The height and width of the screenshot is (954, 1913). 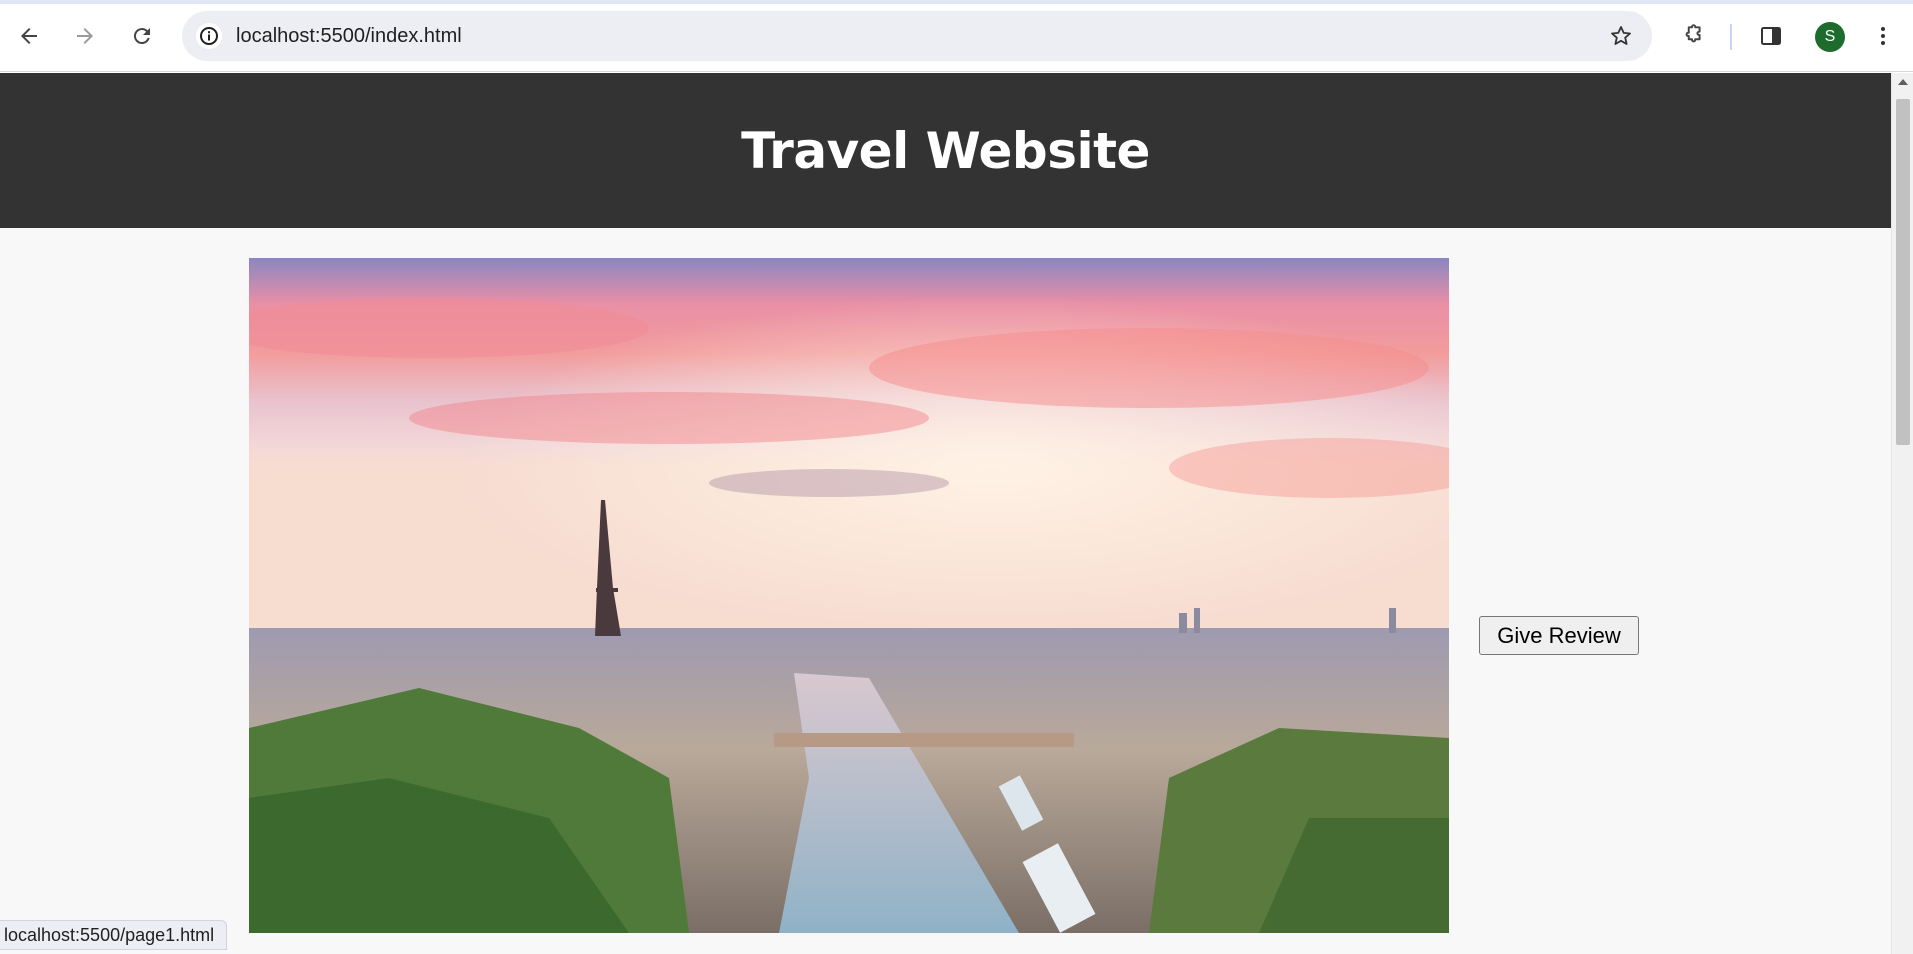 What do you see at coordinates (1830, 37) in the screenshot?
I see `profile-avatar: S` at bounding box center [1830, 37].